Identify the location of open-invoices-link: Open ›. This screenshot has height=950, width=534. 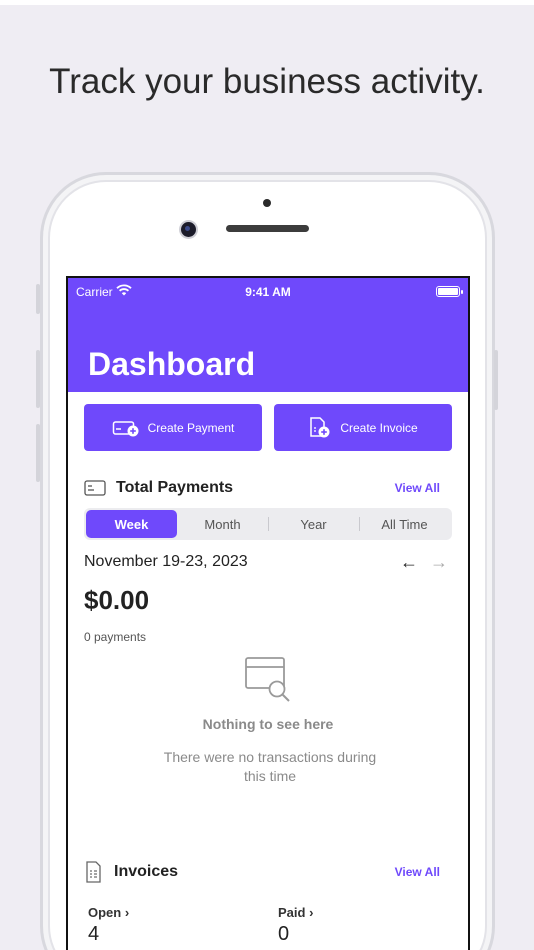
(108, 912).